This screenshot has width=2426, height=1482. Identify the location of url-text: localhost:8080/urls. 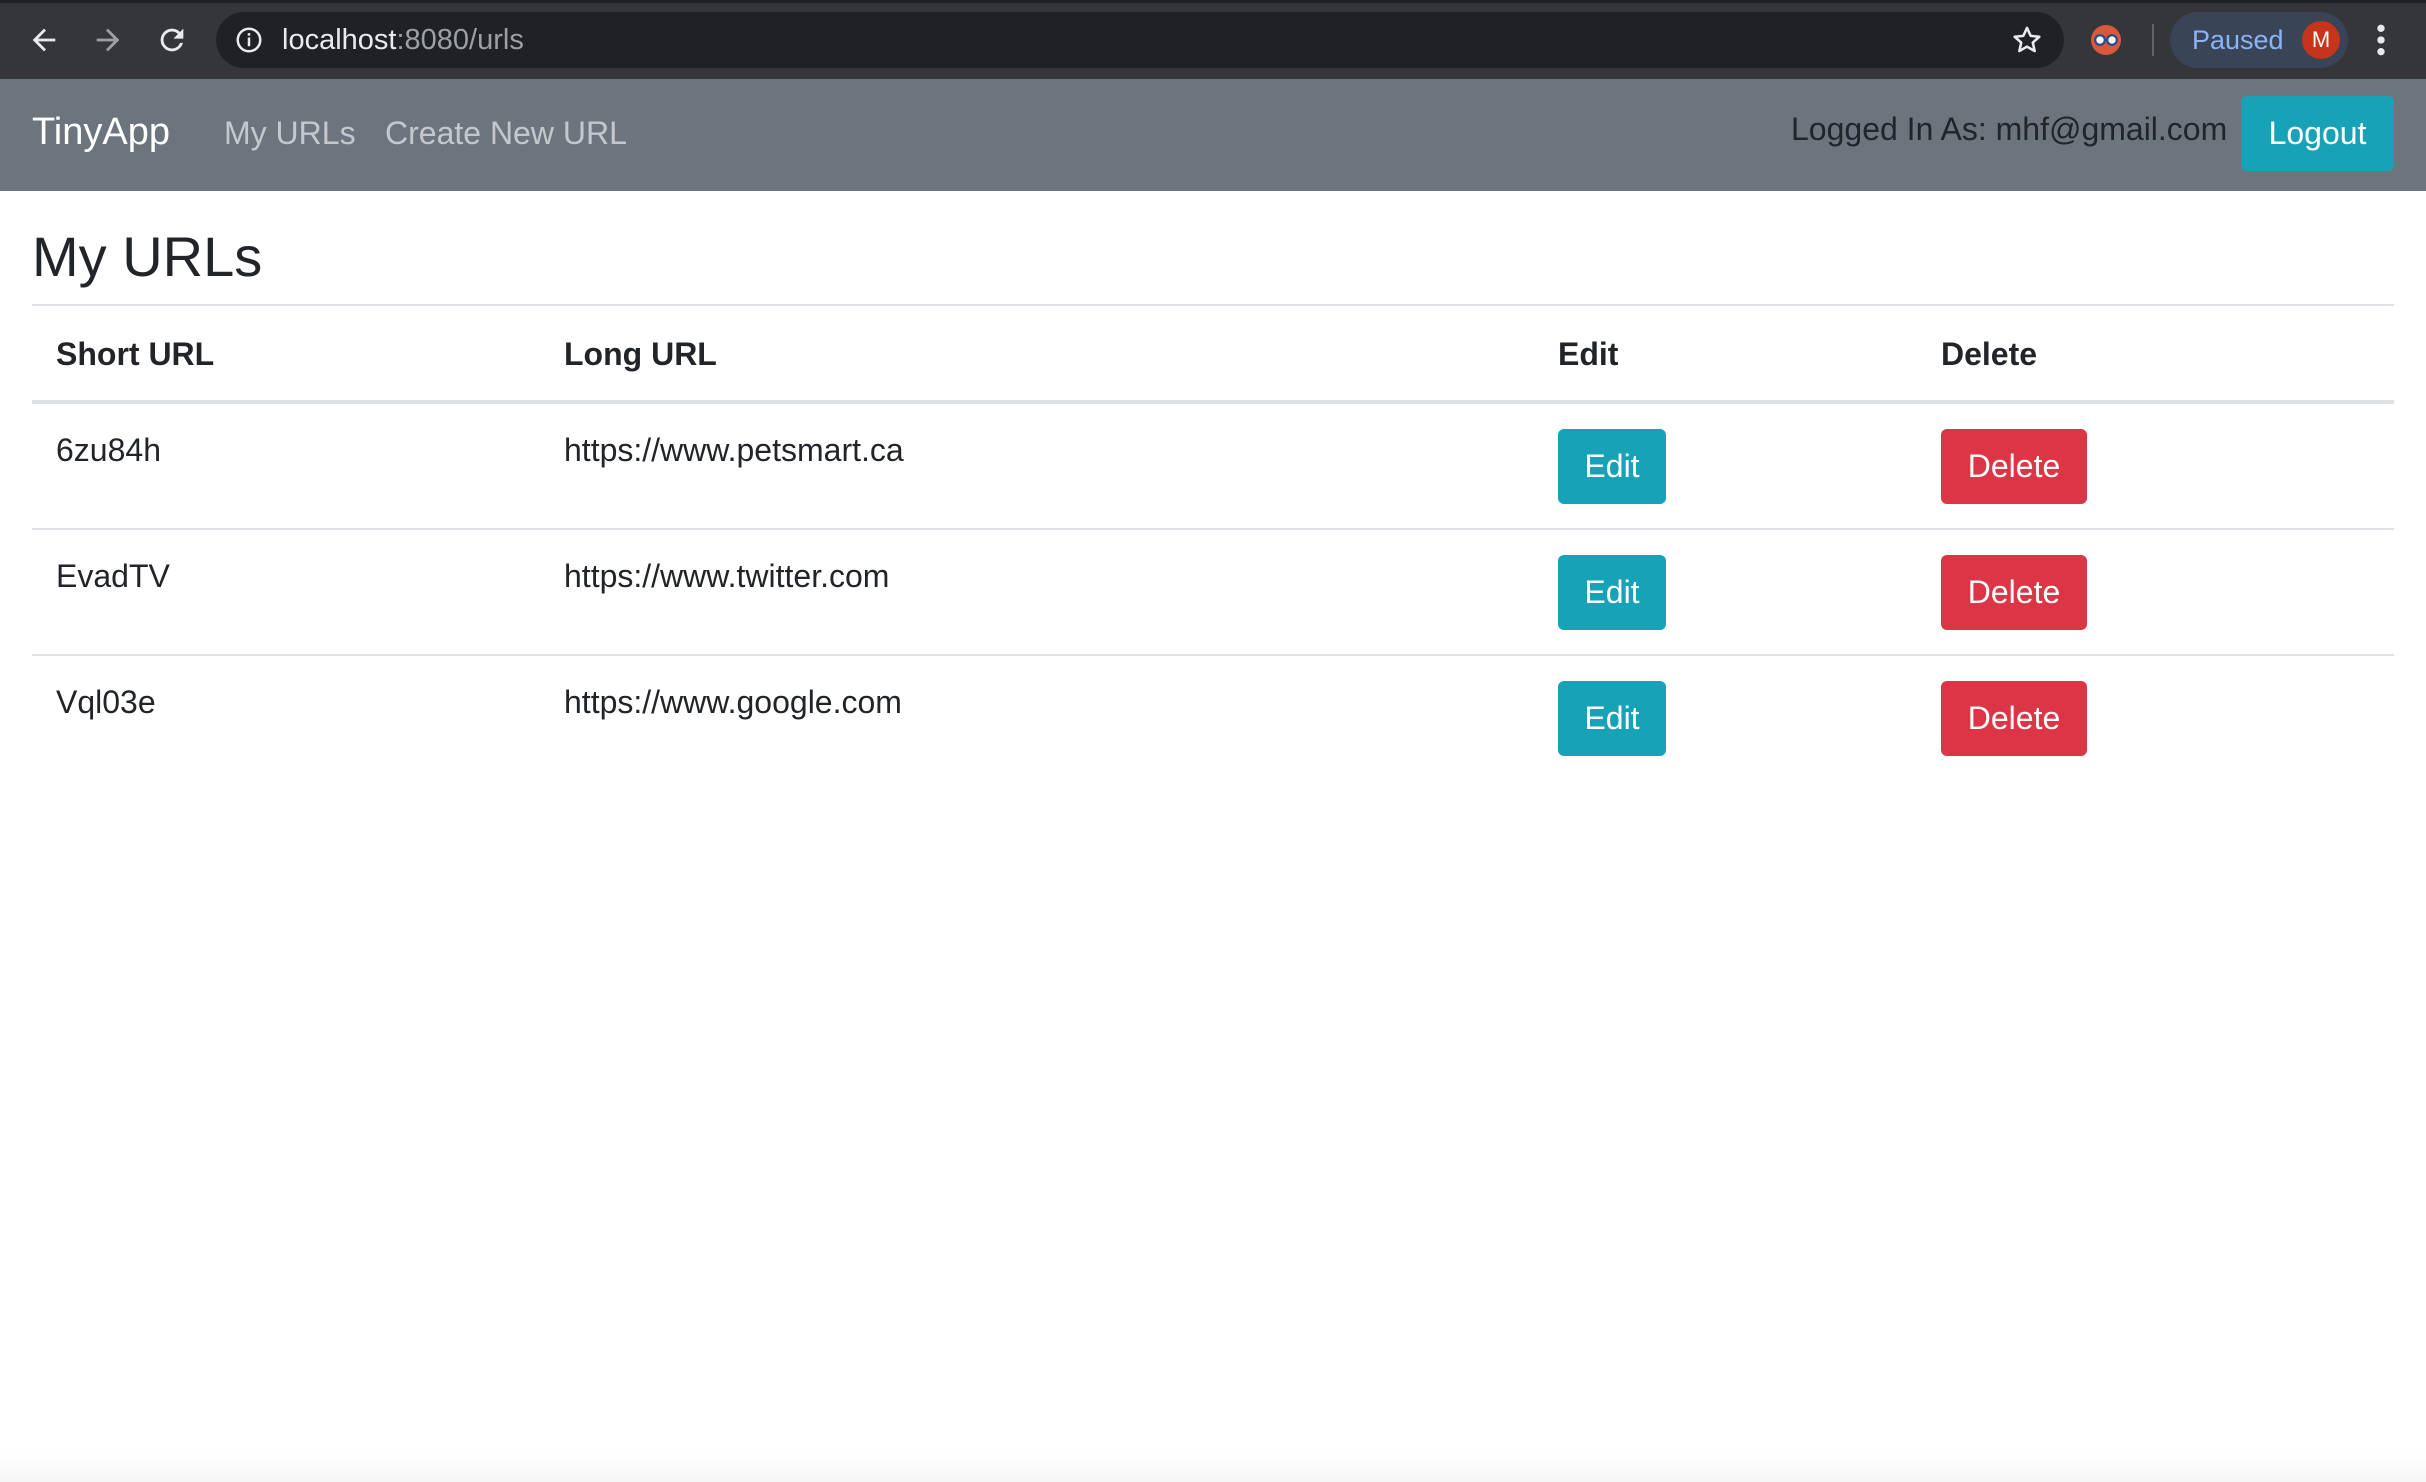
(403, 40).